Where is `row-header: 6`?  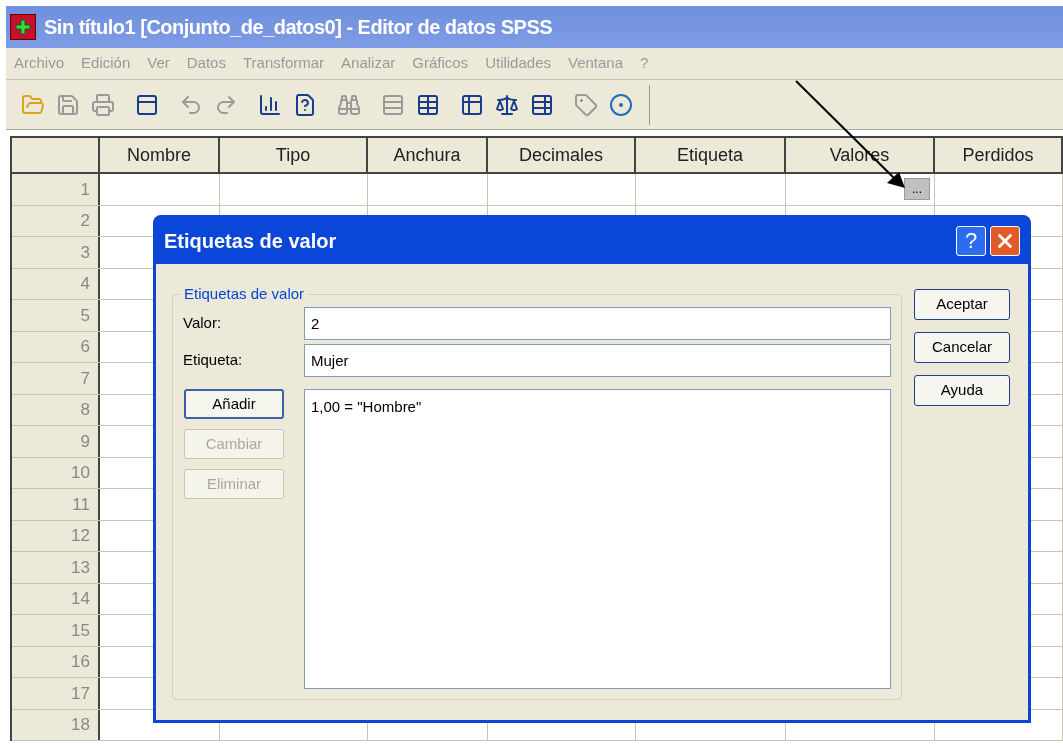
row-header: 6 is located at coordinates (56, 346).